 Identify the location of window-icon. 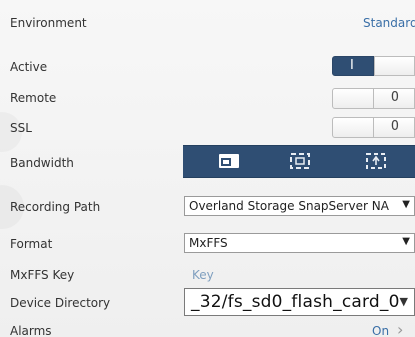
(229, 161).